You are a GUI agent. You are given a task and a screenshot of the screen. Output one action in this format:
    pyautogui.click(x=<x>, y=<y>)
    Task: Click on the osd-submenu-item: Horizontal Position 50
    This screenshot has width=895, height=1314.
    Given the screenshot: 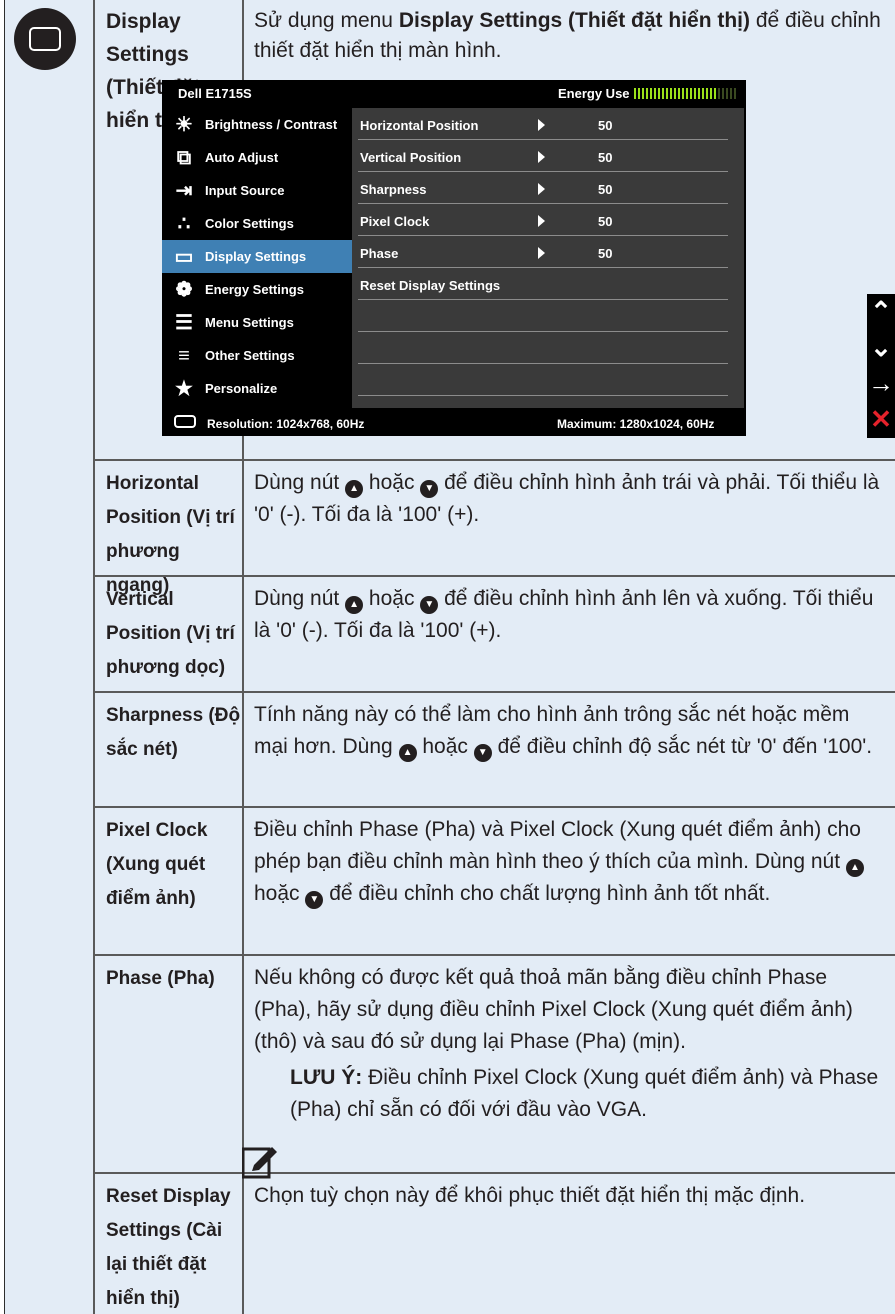 What is the action you would take?
    pyautogui.click(x=543, y=124)
    